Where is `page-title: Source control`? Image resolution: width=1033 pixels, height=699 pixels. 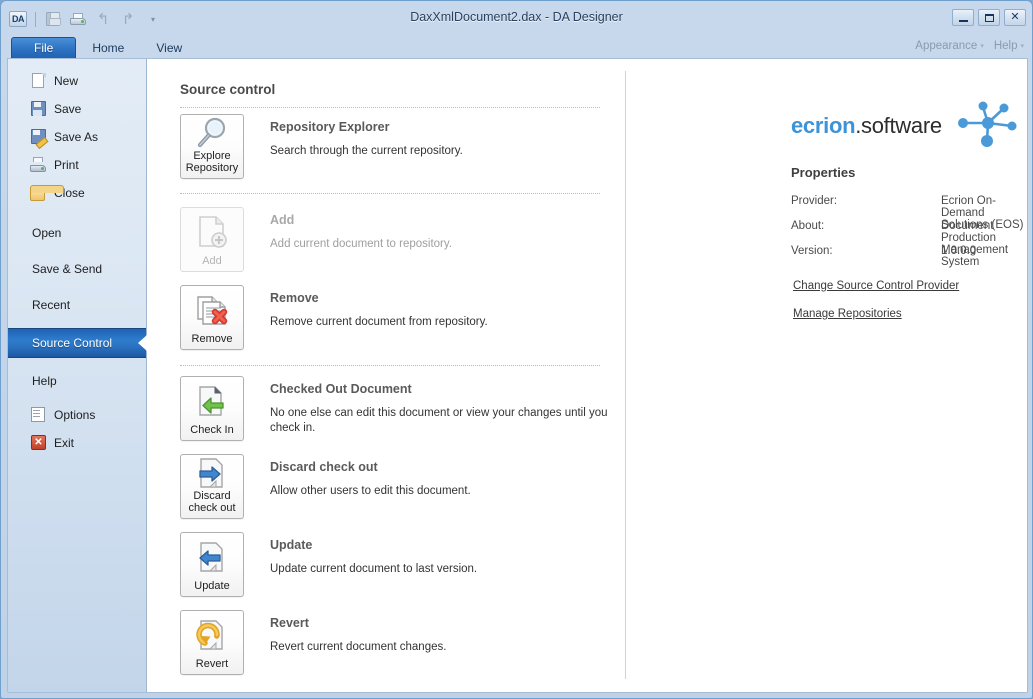 page-title: Source control is located at coordinates (228, 89).